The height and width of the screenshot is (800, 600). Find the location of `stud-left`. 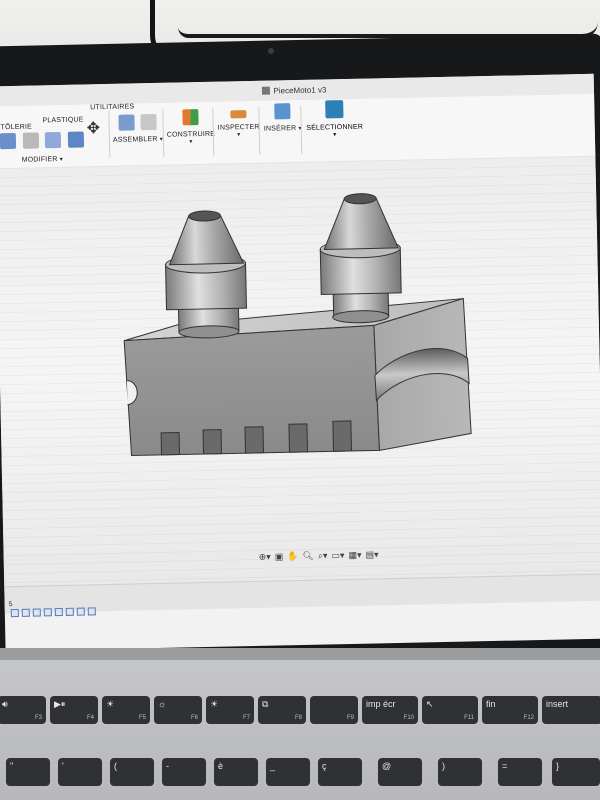

stud-left is located at coordinates (206, 274).